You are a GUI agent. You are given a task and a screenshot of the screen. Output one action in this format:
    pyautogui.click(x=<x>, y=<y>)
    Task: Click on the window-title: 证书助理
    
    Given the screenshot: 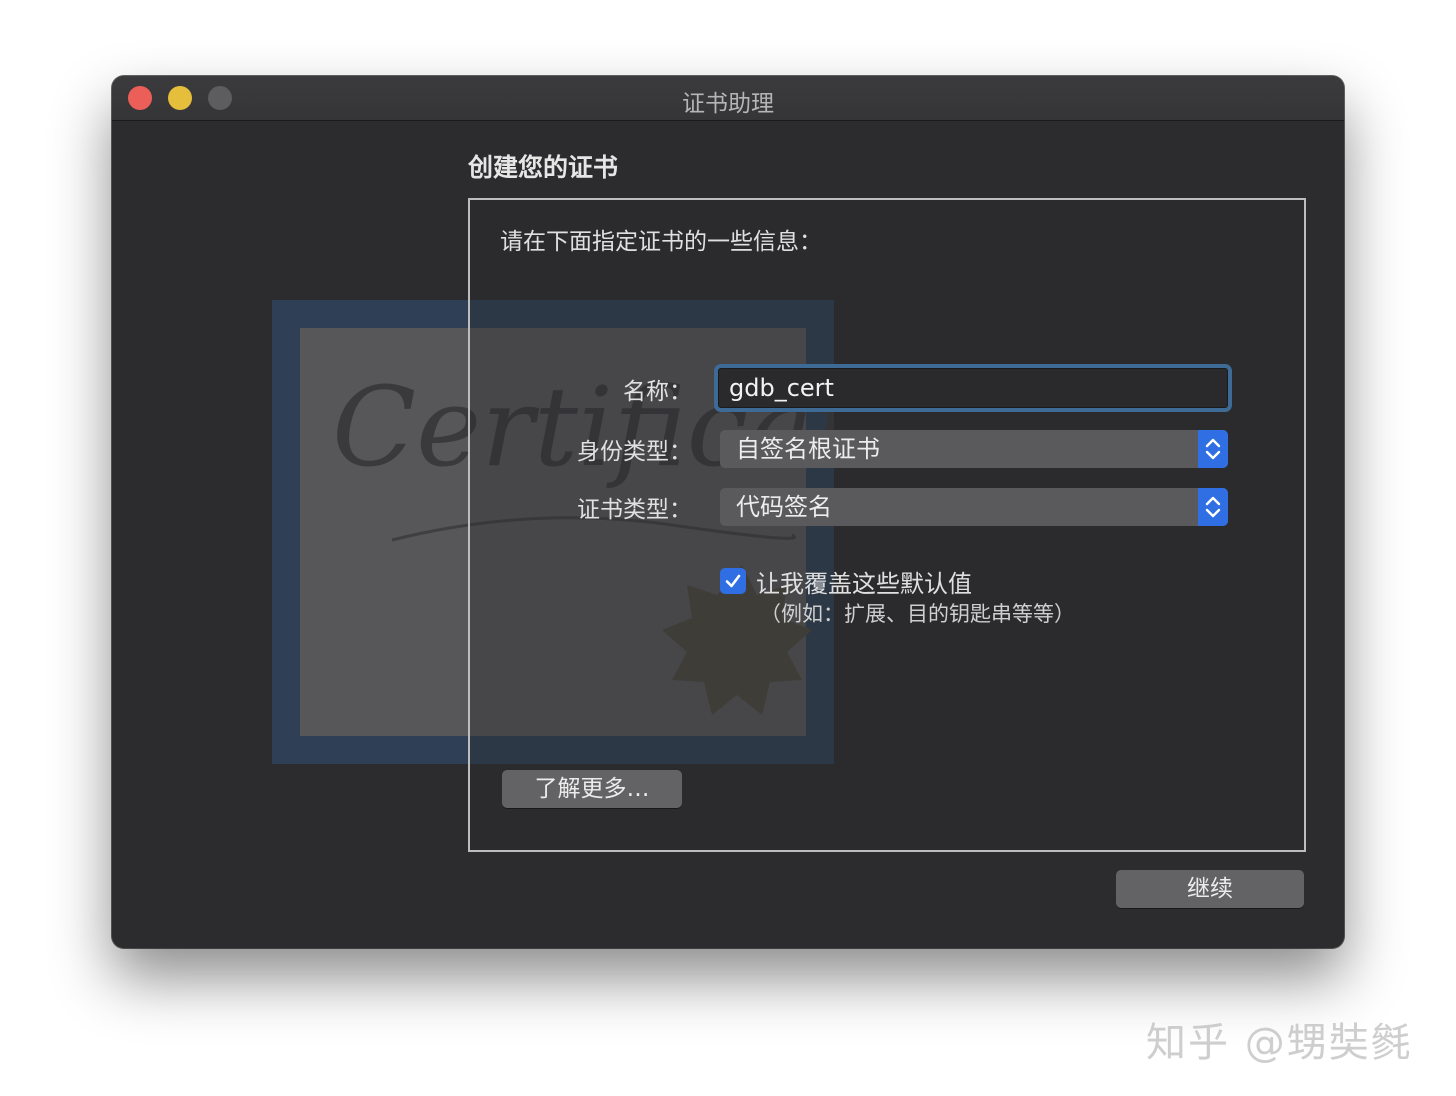 What is the action you would take?
    pyautogui.click(x=728, y=104)
    